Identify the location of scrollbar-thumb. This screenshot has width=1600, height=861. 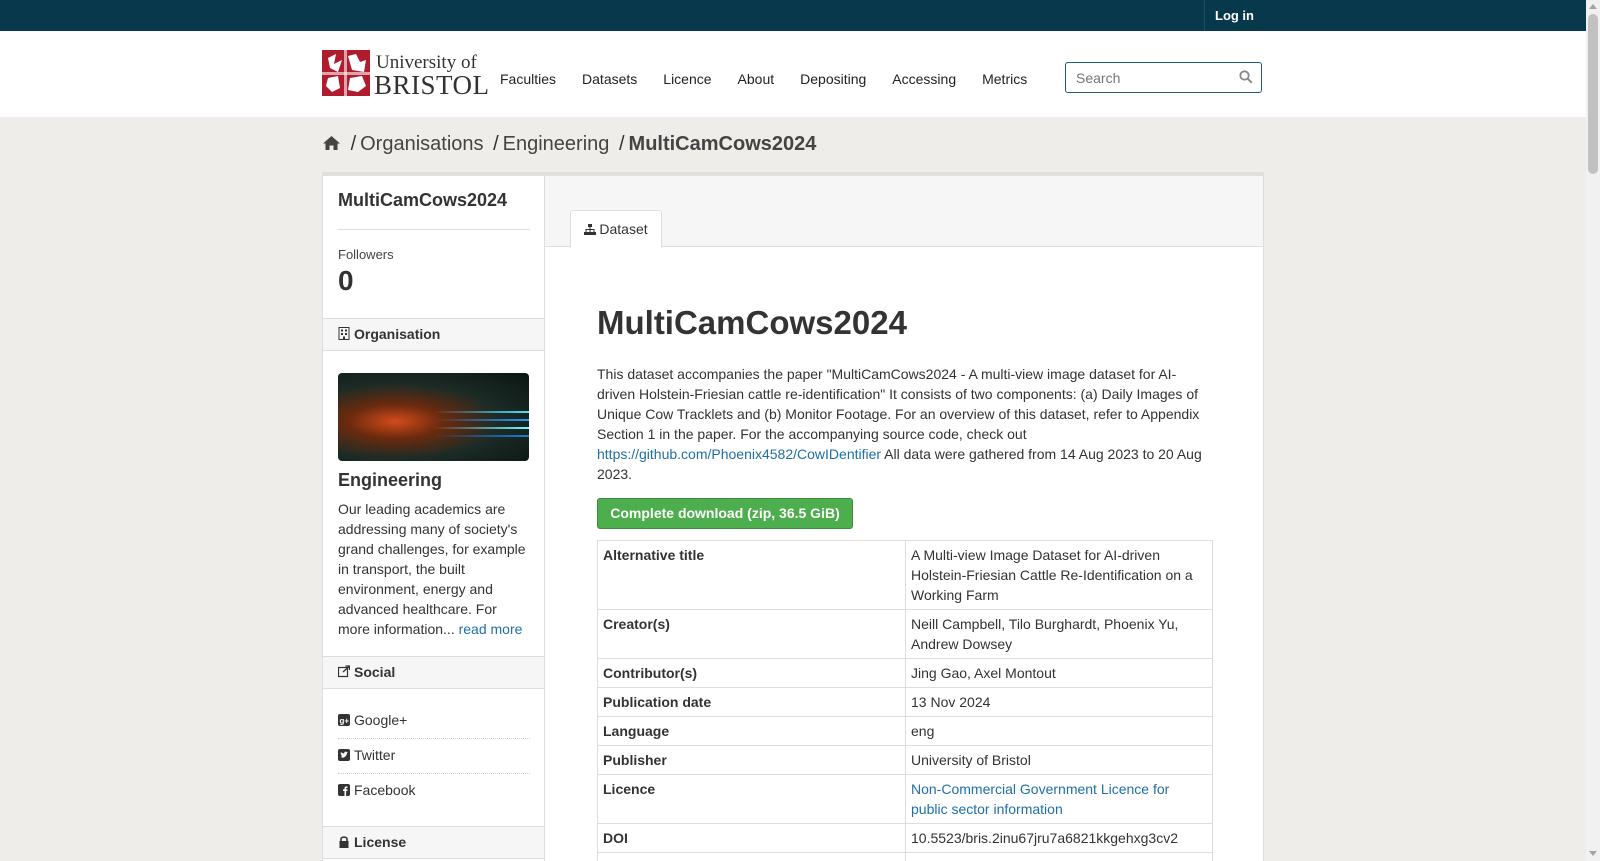
(1593, 94).